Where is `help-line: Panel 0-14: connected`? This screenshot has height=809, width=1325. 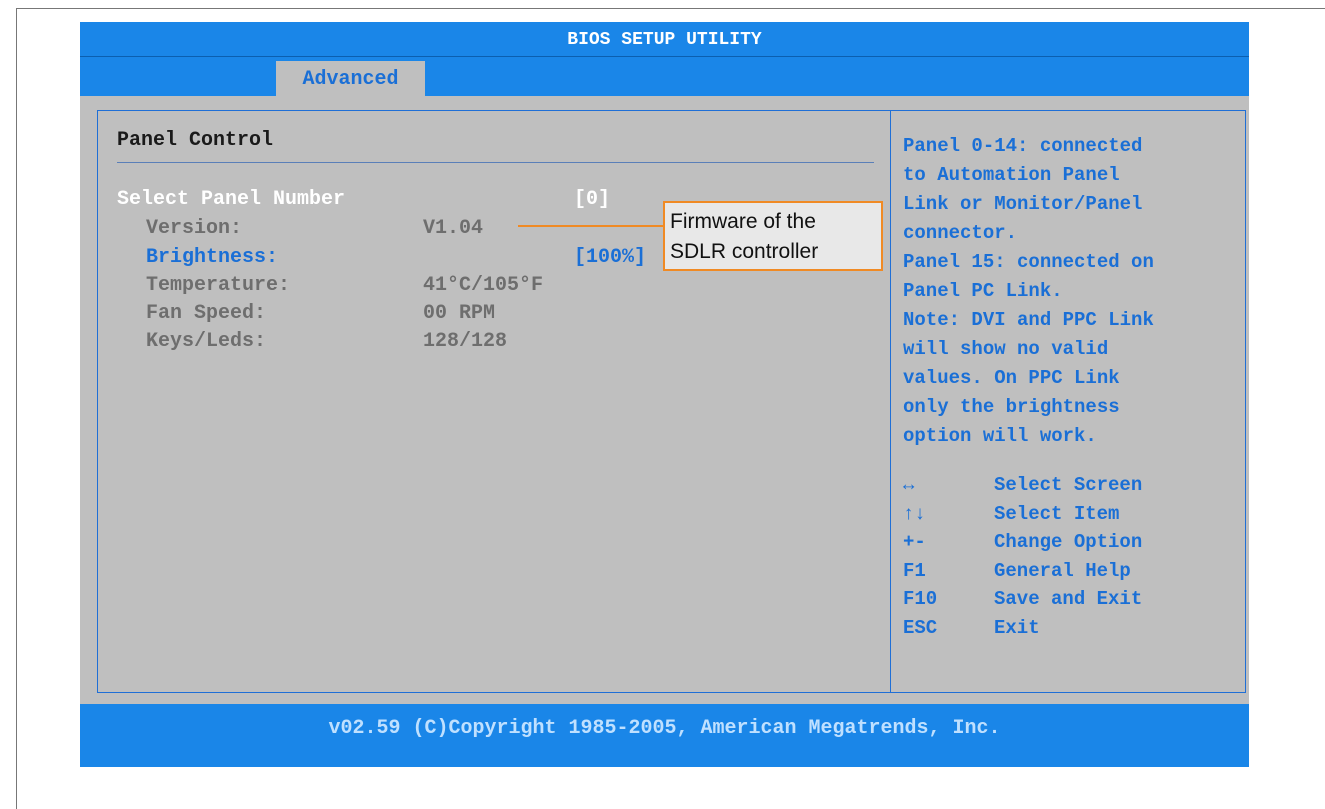 help-line: Panel 0-14: connected is located at coordinates (1023, 146).